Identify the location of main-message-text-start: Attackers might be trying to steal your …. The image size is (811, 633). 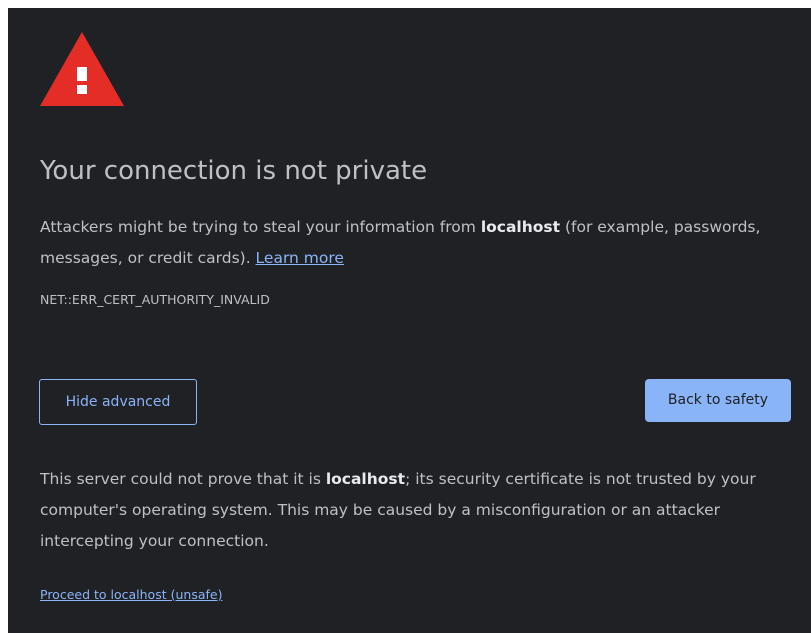
(260, 227).